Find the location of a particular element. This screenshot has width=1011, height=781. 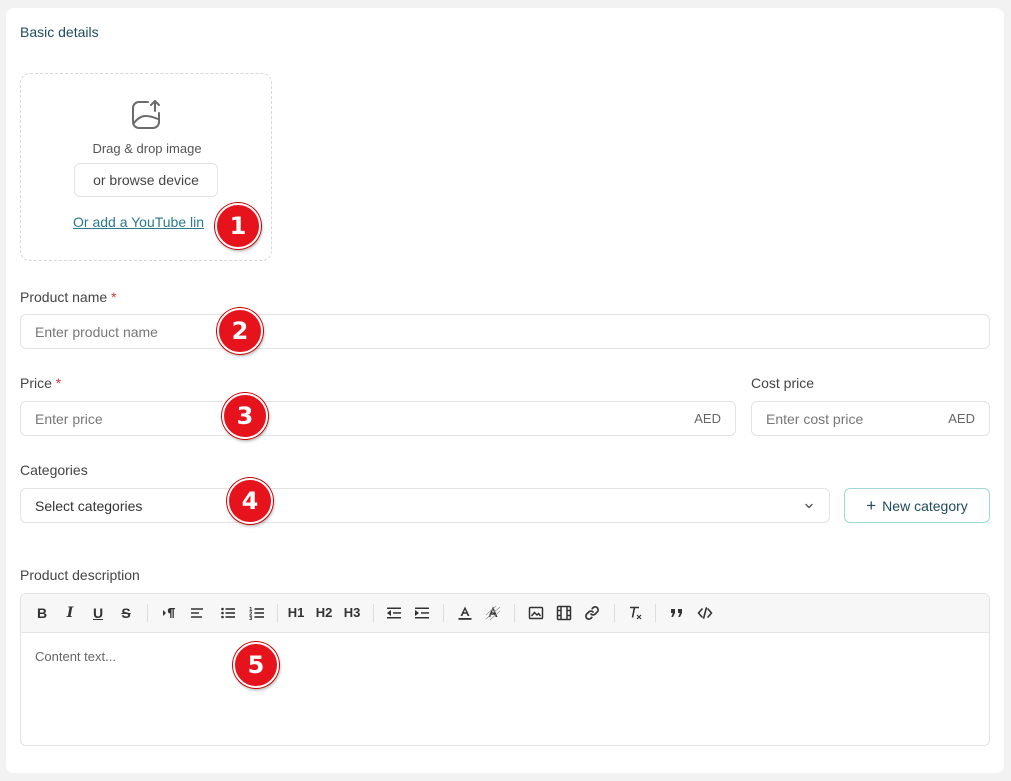

heading-2-button: H2 is located at coordinates (324, 613).